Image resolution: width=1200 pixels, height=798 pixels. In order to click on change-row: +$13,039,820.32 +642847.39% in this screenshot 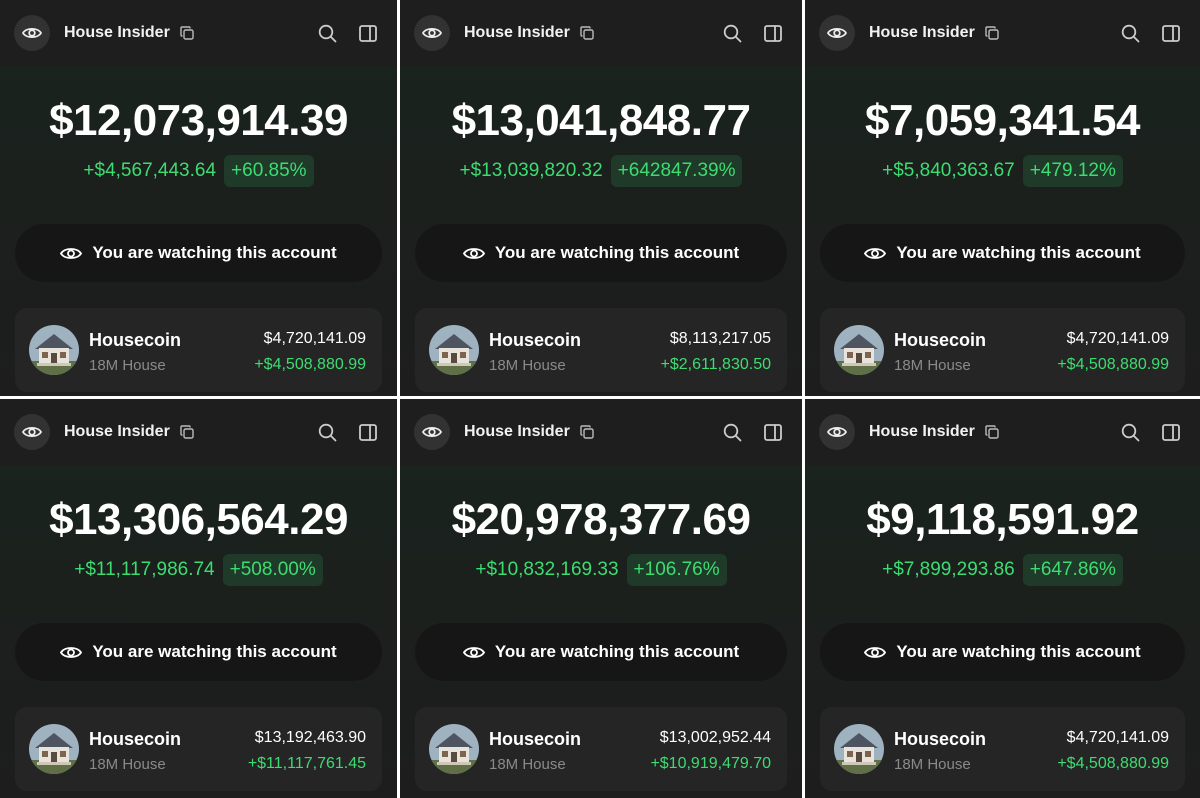, I will do `click(601, 171)`.